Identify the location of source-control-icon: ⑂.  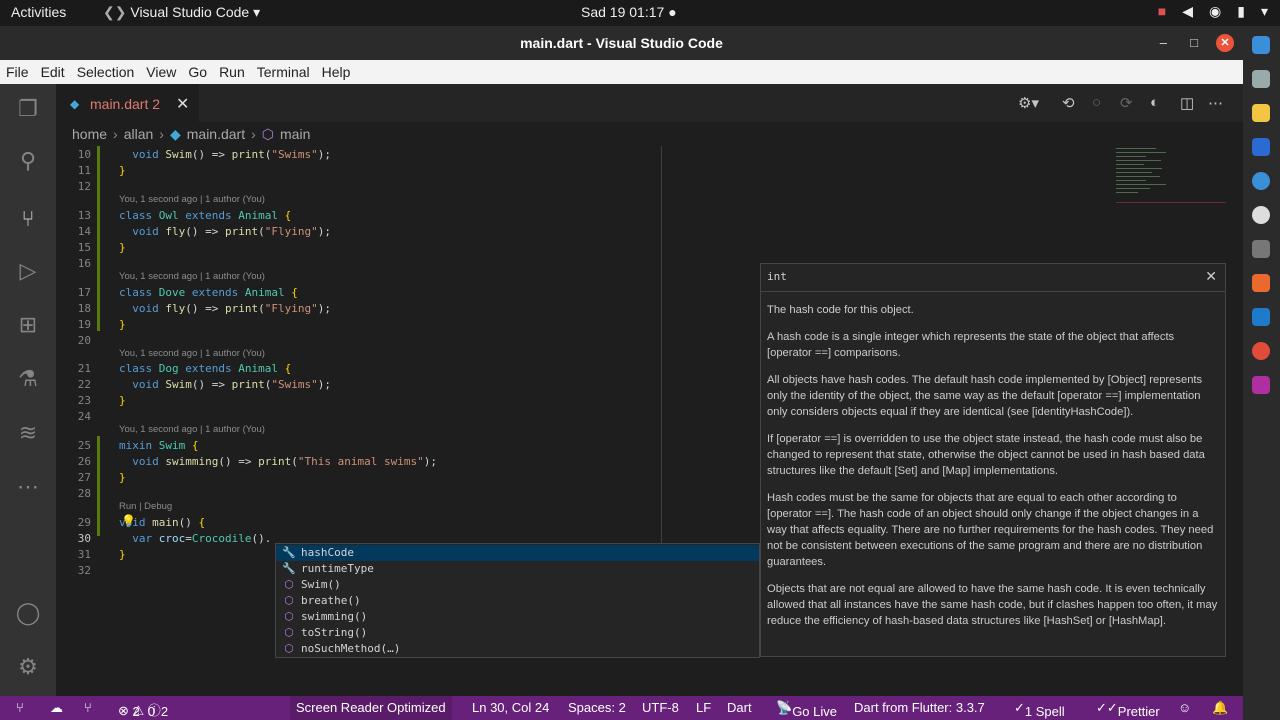
(28, 219).